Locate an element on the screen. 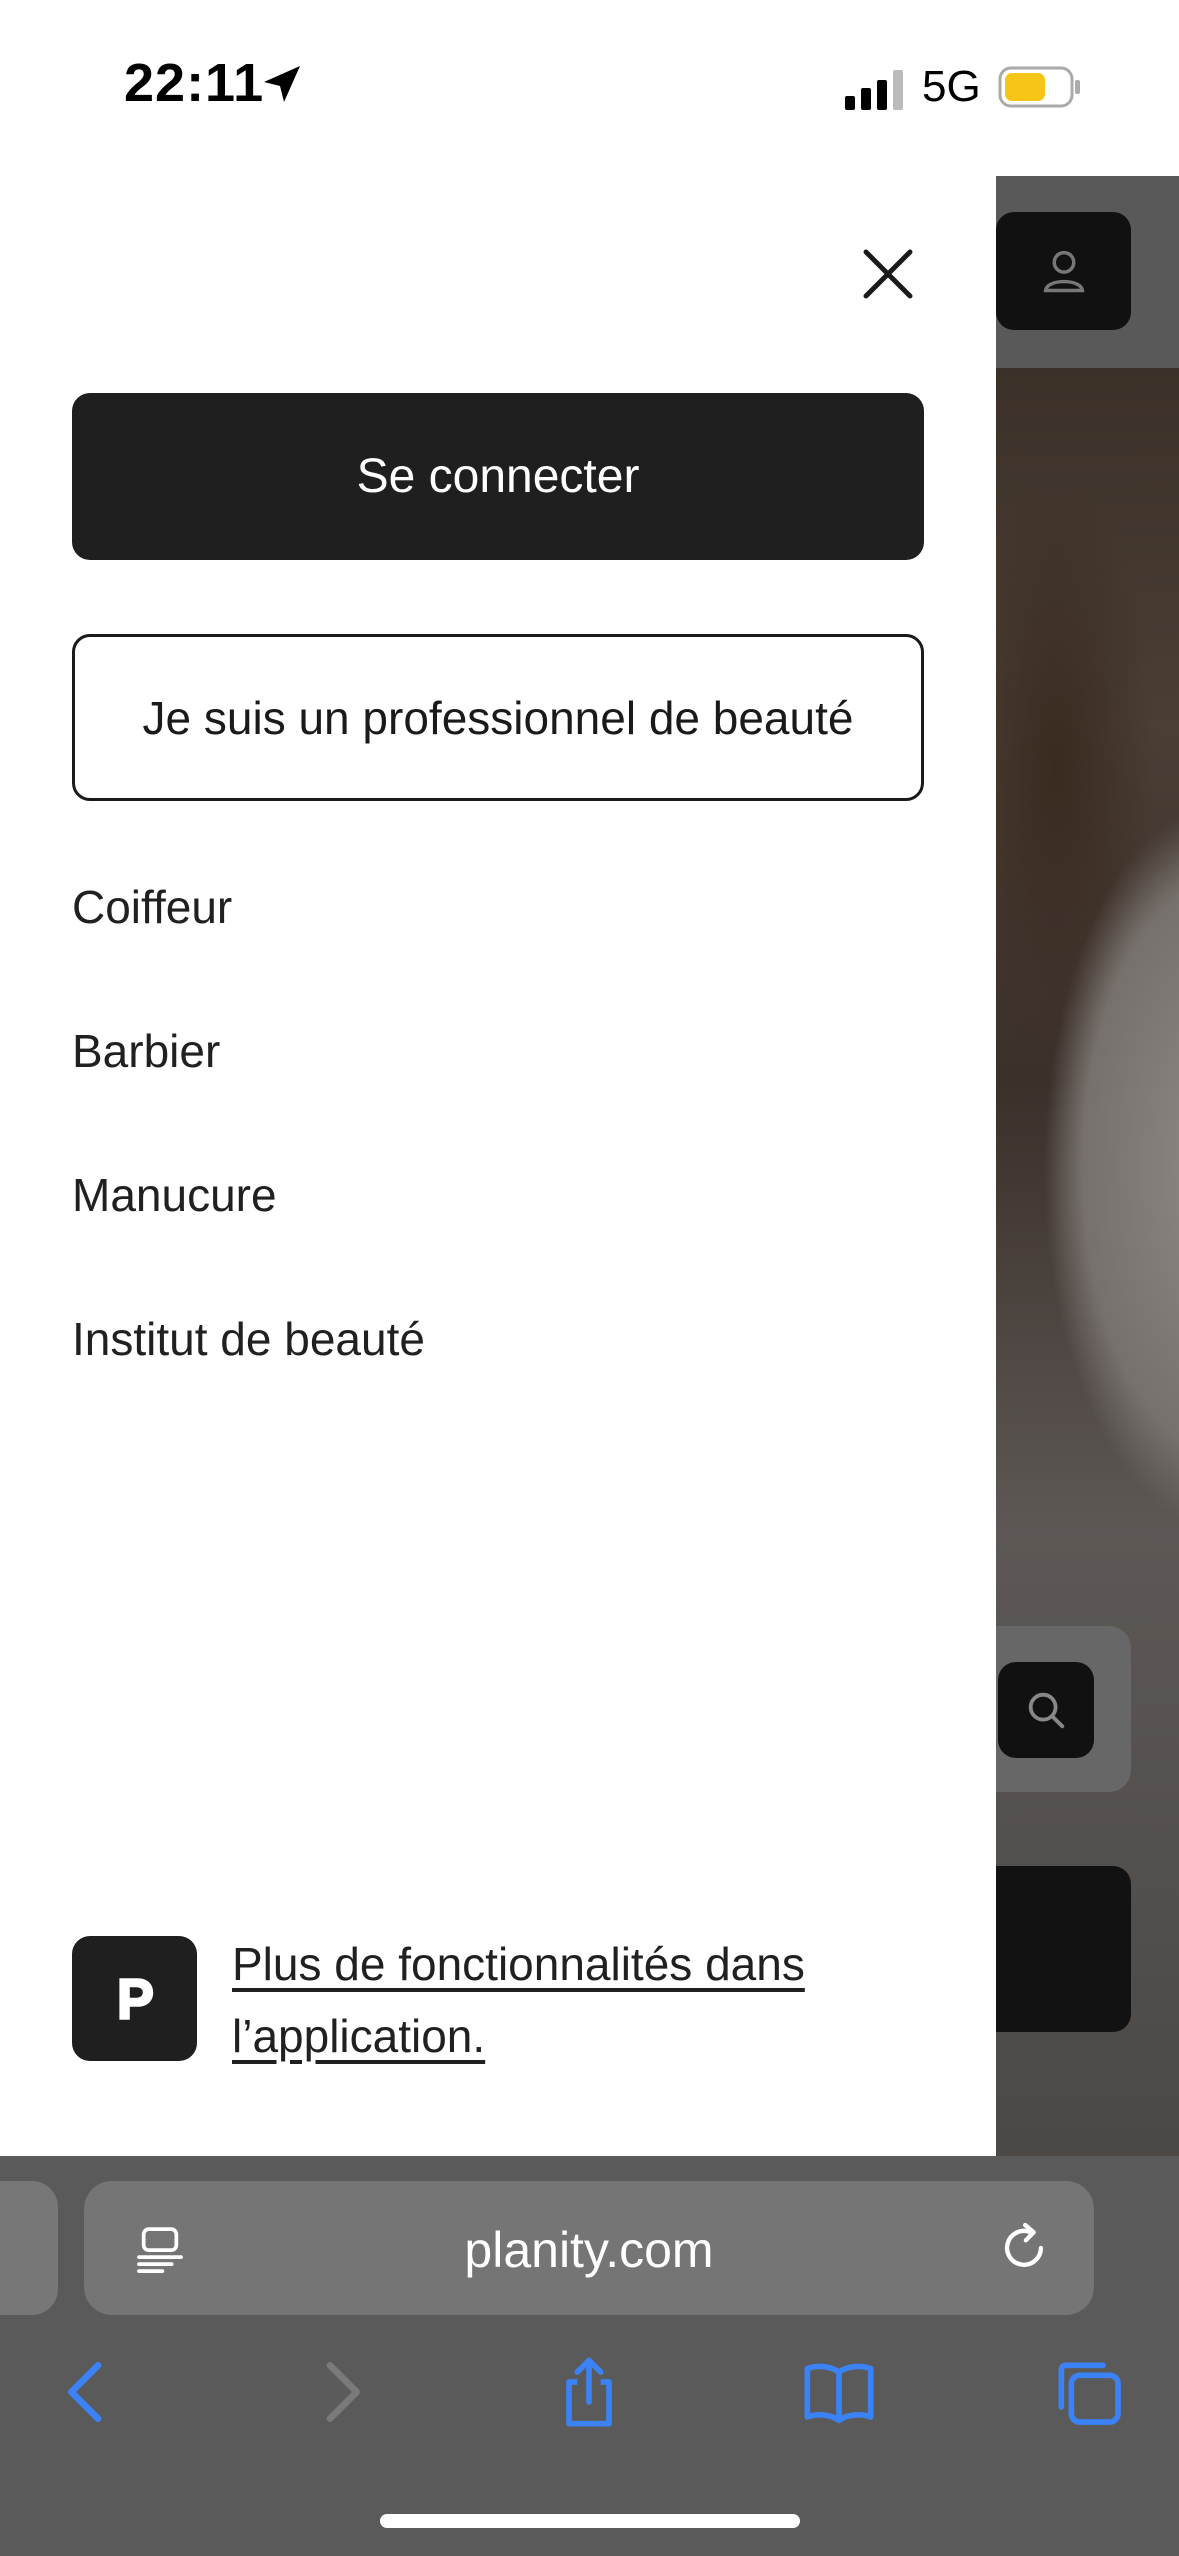 The height and width of the screenshot is (2556, 1179). menu-item-manucure: Manucure is located at coordinates (174, 1195).